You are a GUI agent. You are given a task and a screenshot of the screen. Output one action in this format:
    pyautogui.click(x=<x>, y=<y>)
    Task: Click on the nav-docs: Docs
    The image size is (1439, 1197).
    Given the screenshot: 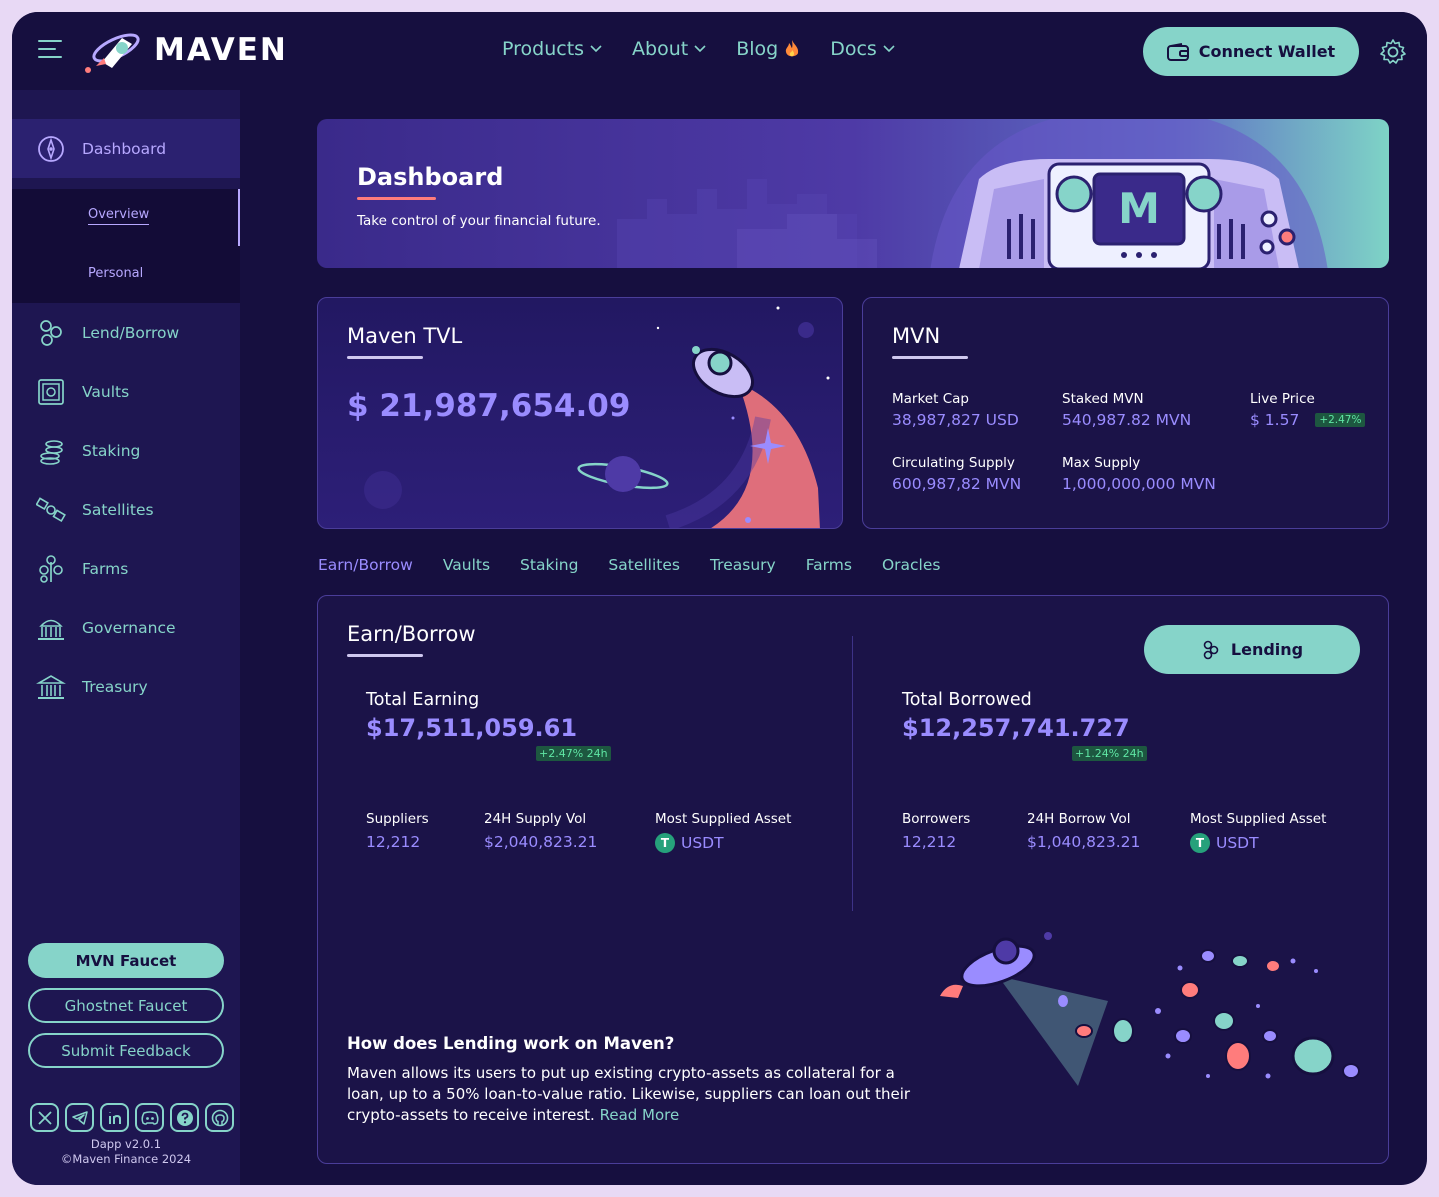 What is the action you would take?
    pyautogui.click(x=862, y=49)
    